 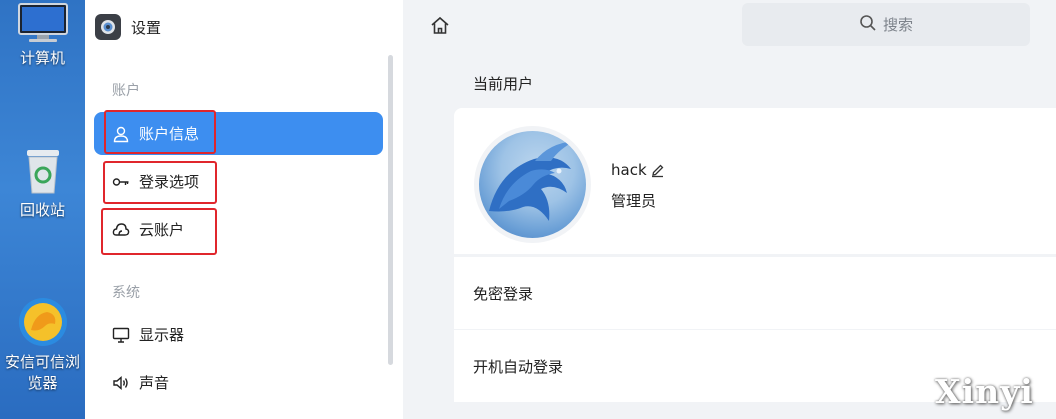 I want to click on sidebar-item-login-options: 登录选项, so click(x=238, y=181).